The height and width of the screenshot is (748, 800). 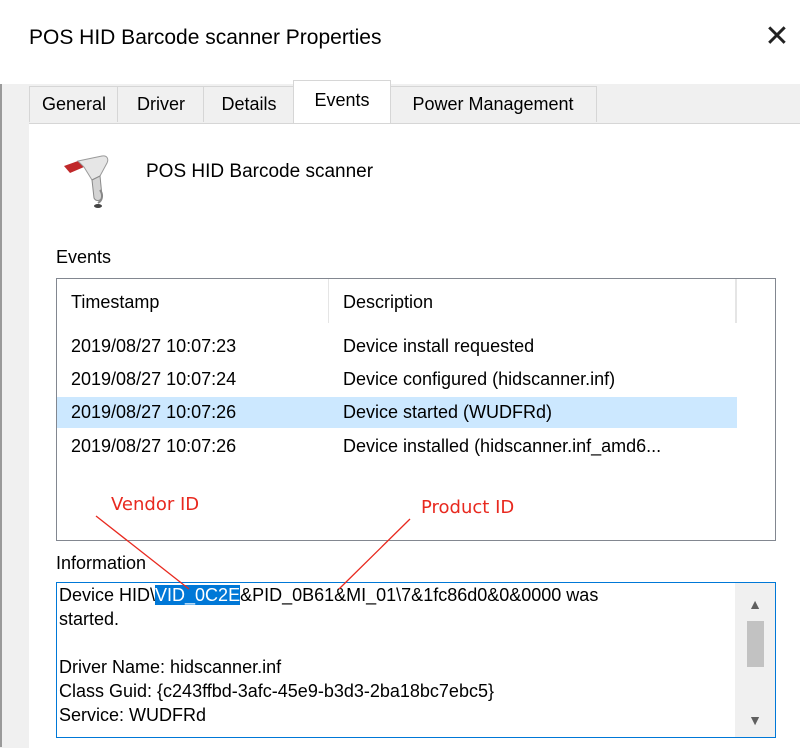 What do you see at coordinates (74, 104) in the screenshot?
I see `tab-general: General` at bounding box center [74, 104].